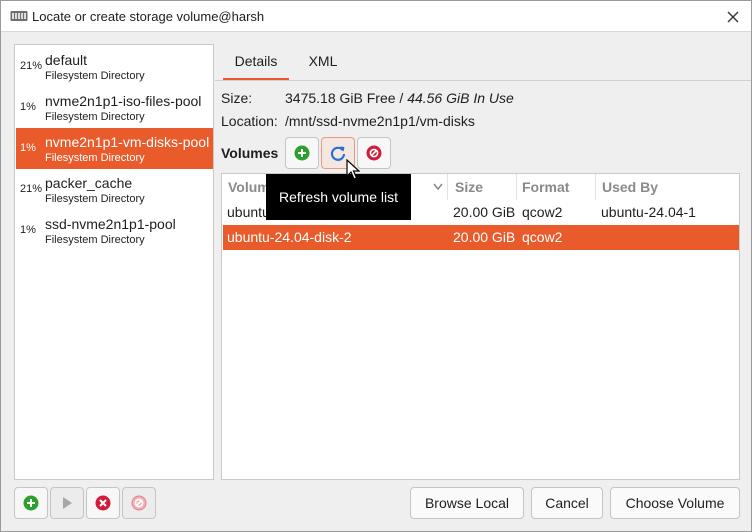 The height and width of the screenshot is (532, 752). I want to click on browse-local-button: Browse Local, so click(467, 503).